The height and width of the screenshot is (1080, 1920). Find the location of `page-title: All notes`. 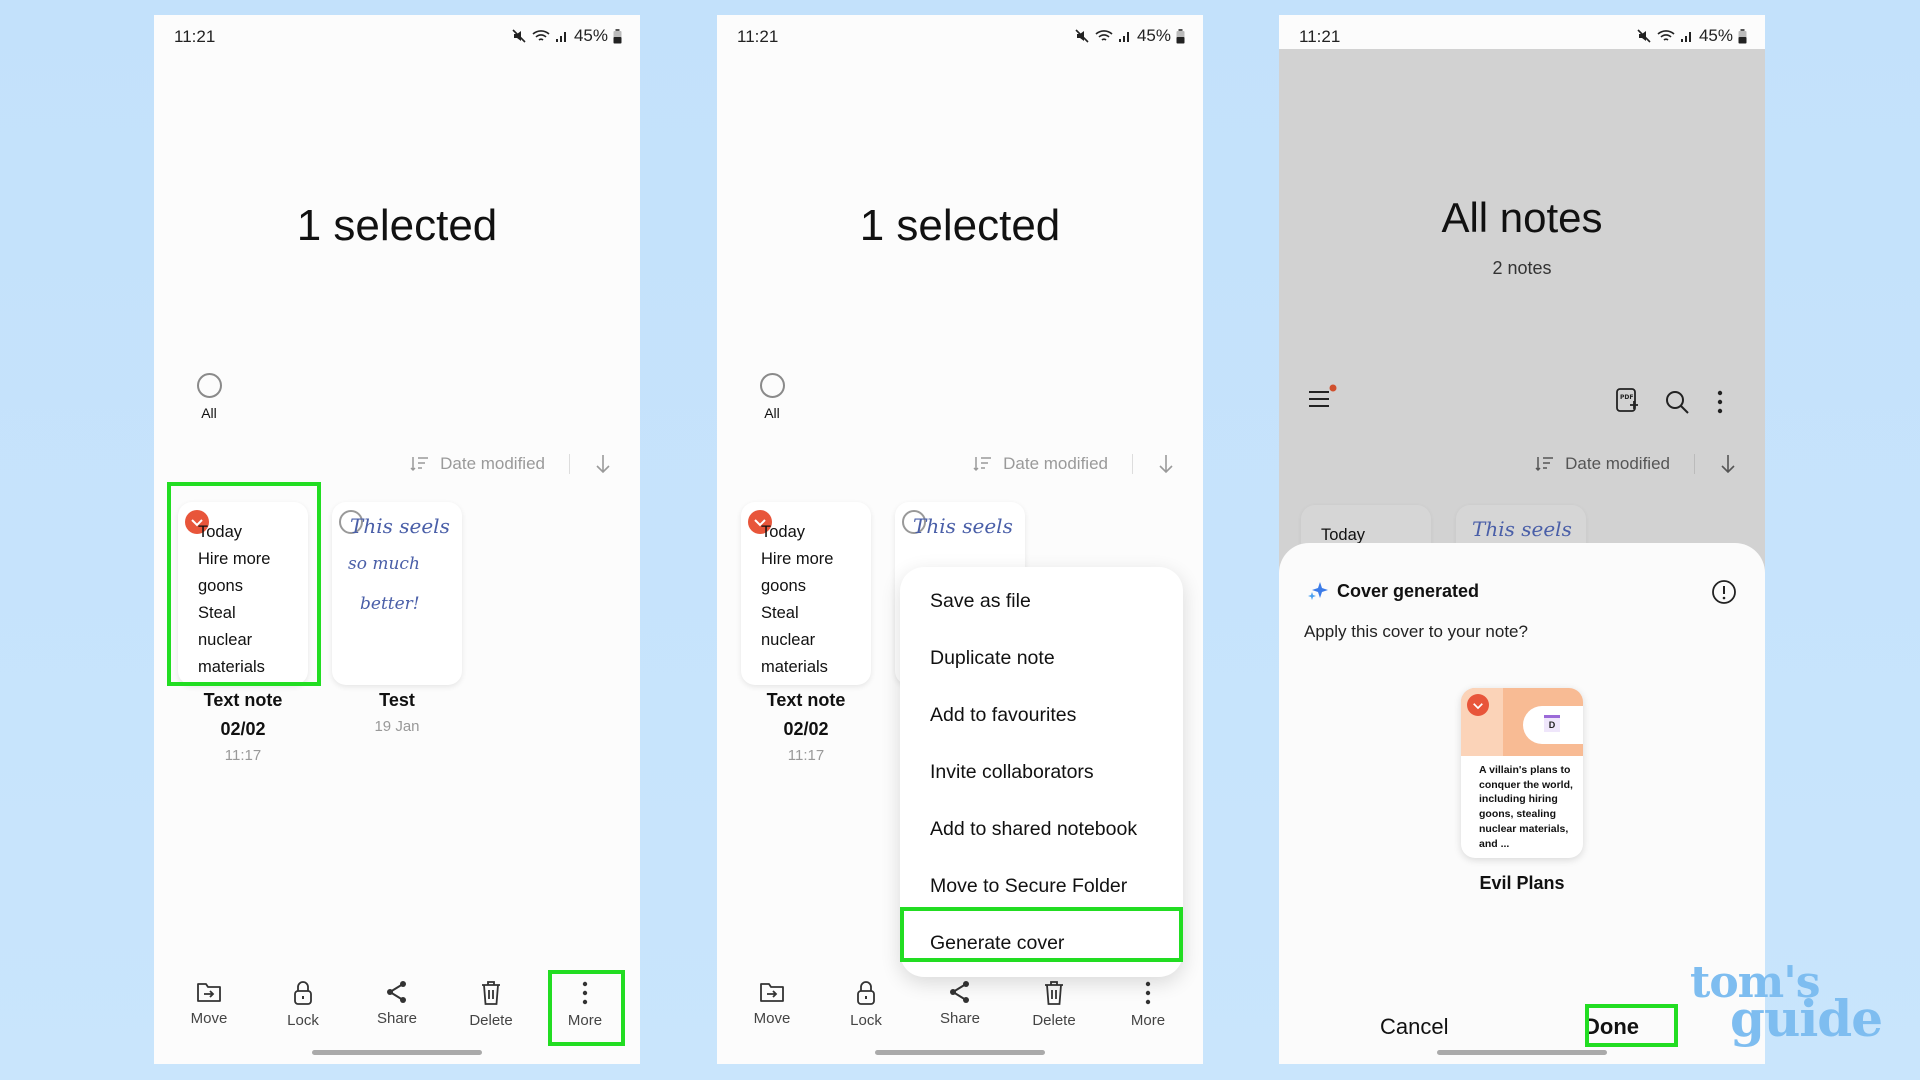

page-title: All notes is located at coordinates (1522, 217).